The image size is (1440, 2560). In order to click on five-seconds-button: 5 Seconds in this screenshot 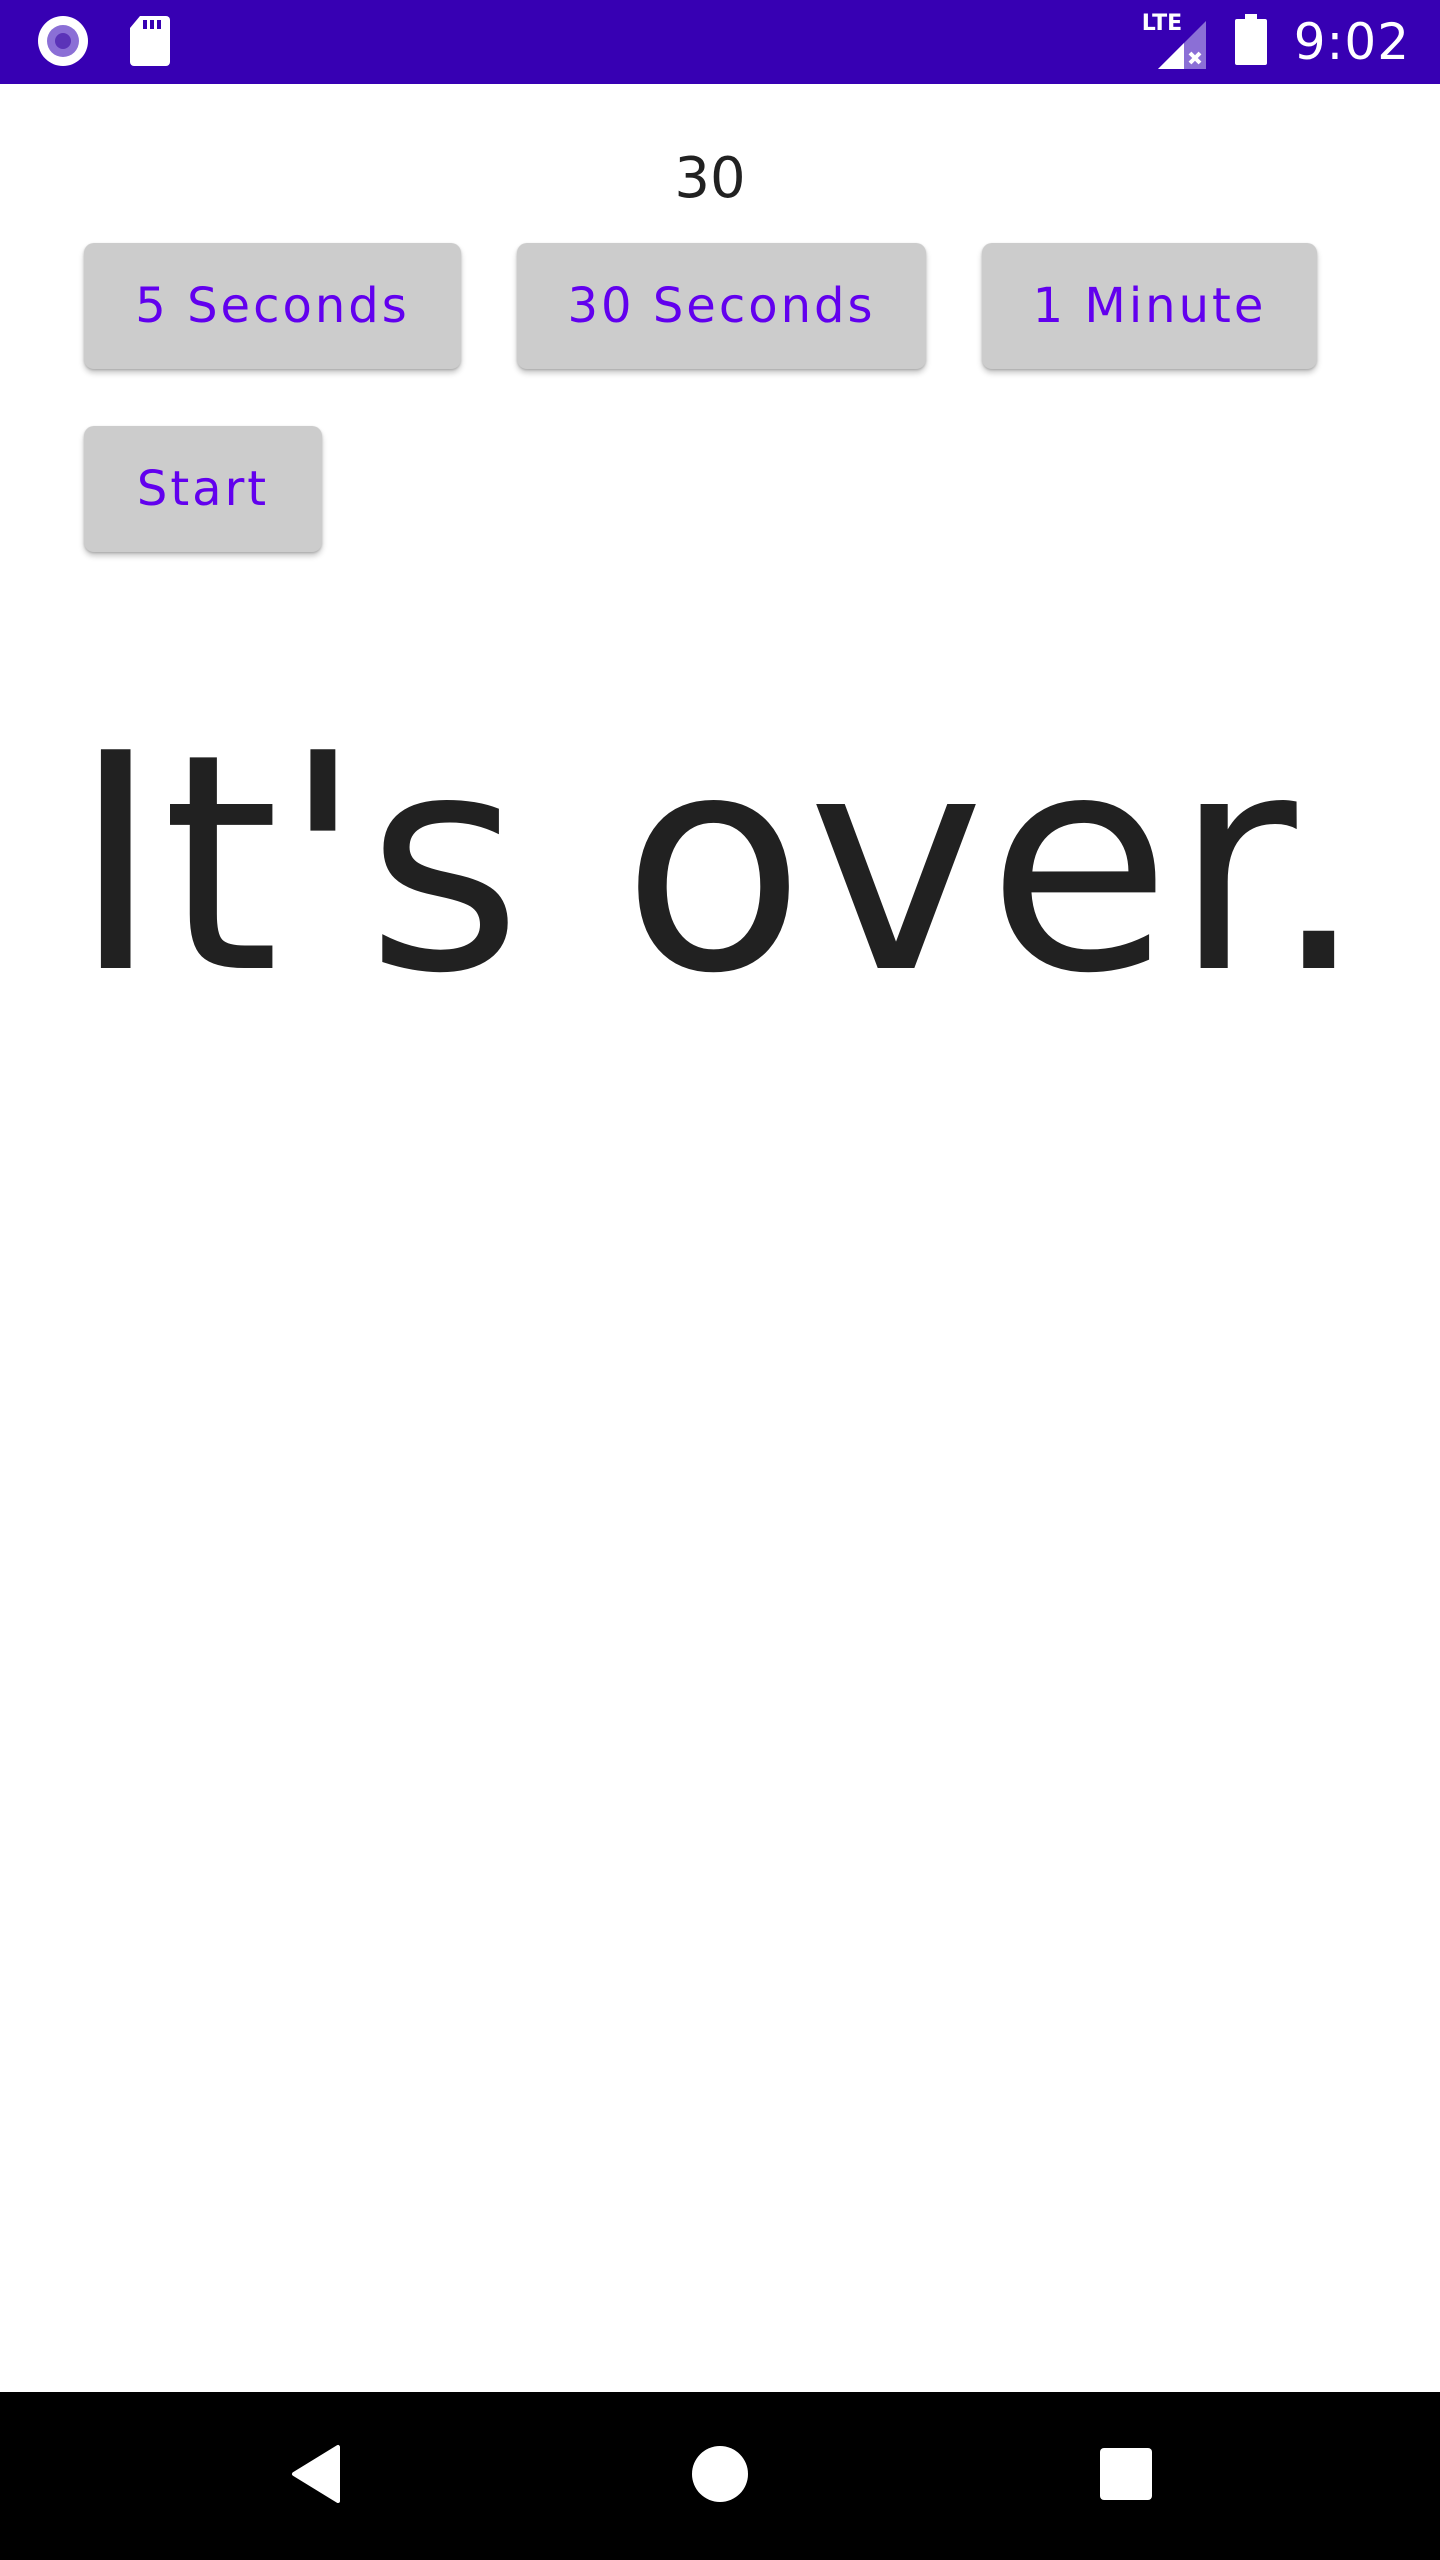, I will do `click(272, 306)`.